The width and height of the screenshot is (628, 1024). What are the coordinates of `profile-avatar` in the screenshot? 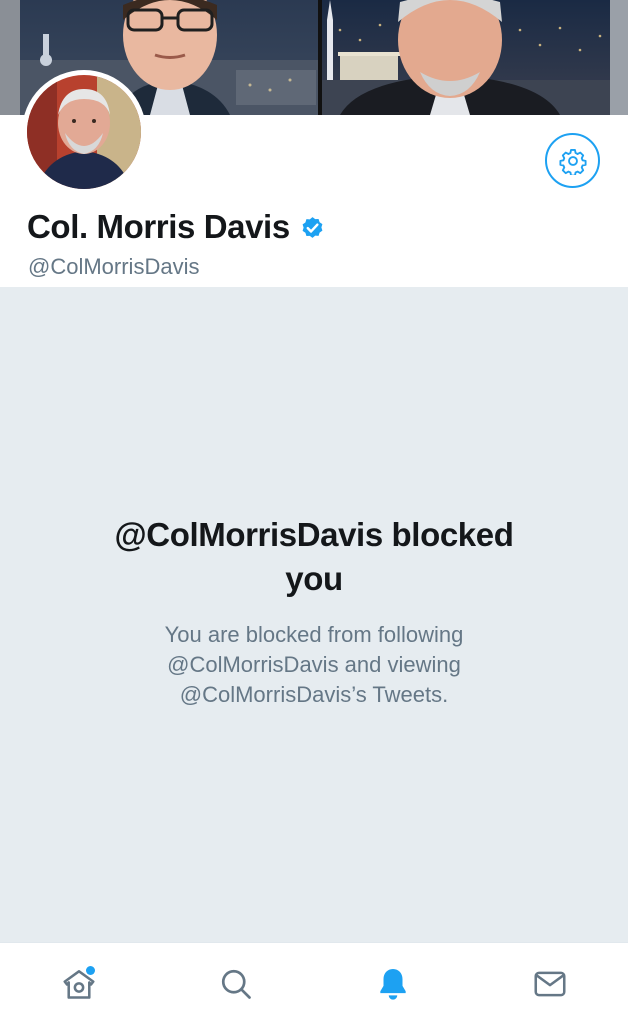 It's located at (84, 132).